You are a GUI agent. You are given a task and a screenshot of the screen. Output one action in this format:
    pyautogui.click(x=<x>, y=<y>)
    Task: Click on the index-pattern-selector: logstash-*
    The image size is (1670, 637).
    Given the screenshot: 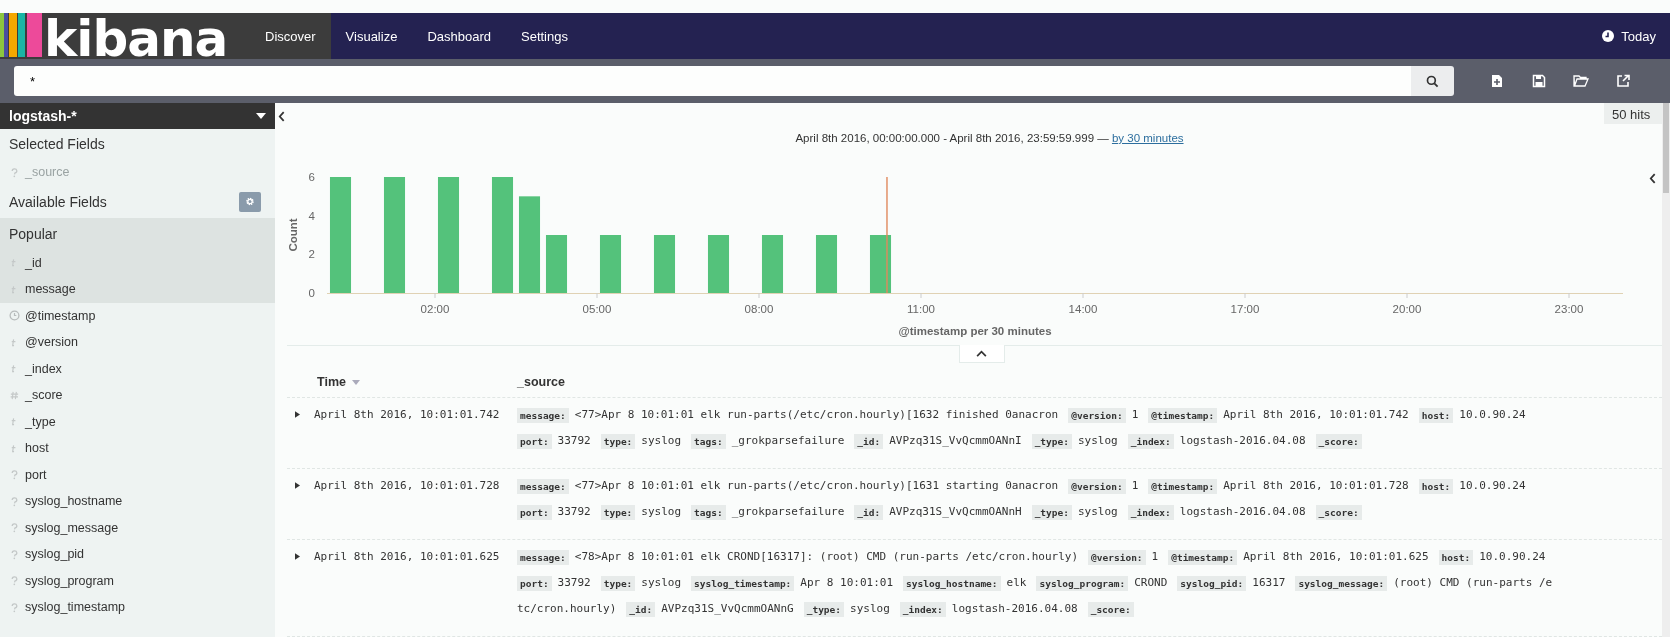 What is the action you would take?
    pyautogui.click(x=137, y=116)
    